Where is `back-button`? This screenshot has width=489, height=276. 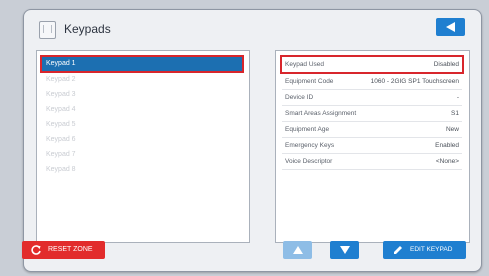
back-button is located at coordinates (450, 27).